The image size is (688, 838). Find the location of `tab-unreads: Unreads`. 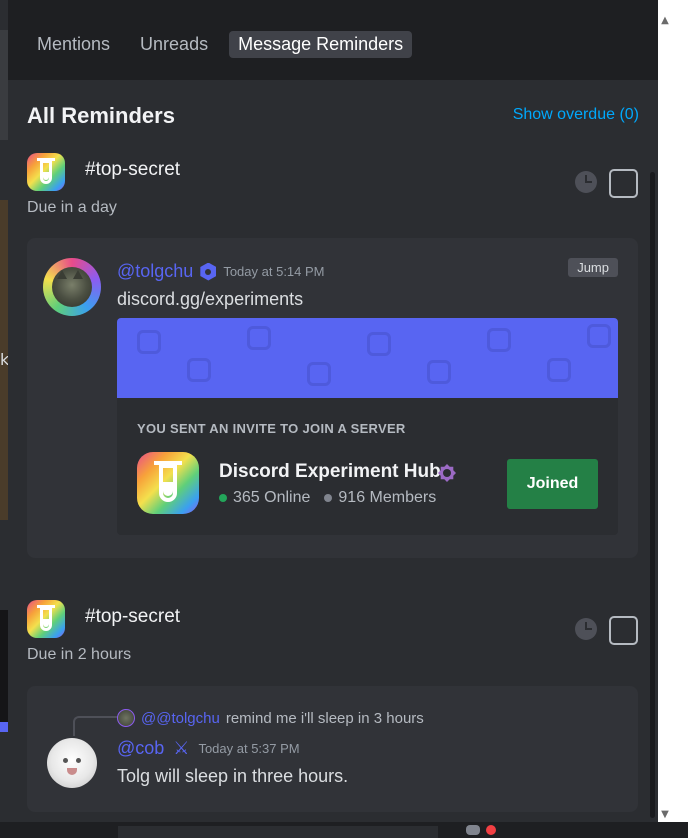

tab-unreads: Unreads is located at coordinates (174, 44).